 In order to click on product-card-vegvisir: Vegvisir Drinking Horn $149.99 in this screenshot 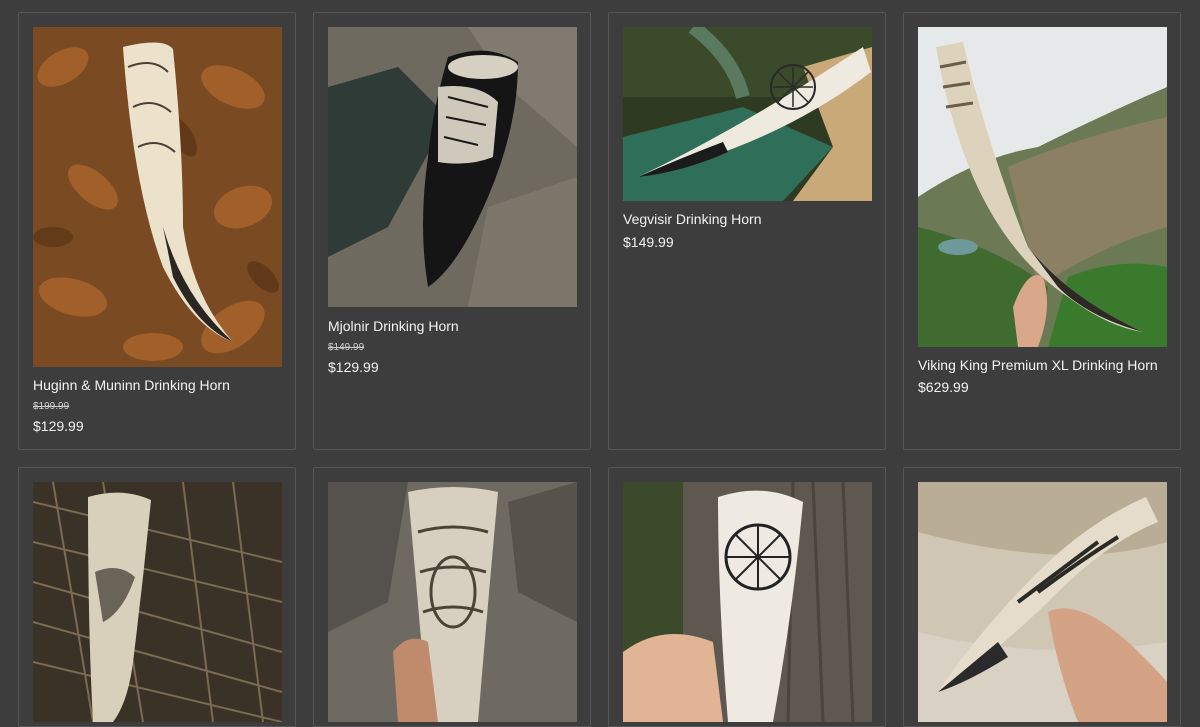, I will do `click(747, 231)`.